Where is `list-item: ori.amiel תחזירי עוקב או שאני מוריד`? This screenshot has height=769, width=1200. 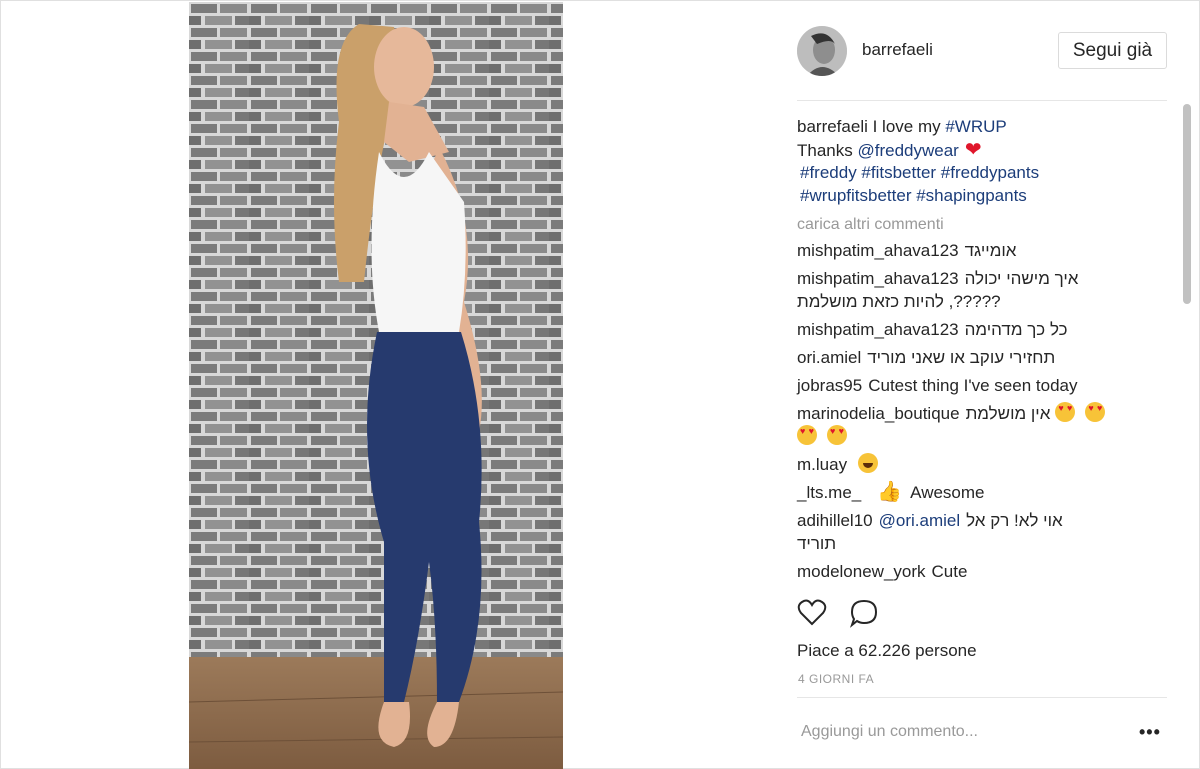
list-item: ori.amiel תחזירי עוקב או שאני מוריד is located at coordinates (987, 357).